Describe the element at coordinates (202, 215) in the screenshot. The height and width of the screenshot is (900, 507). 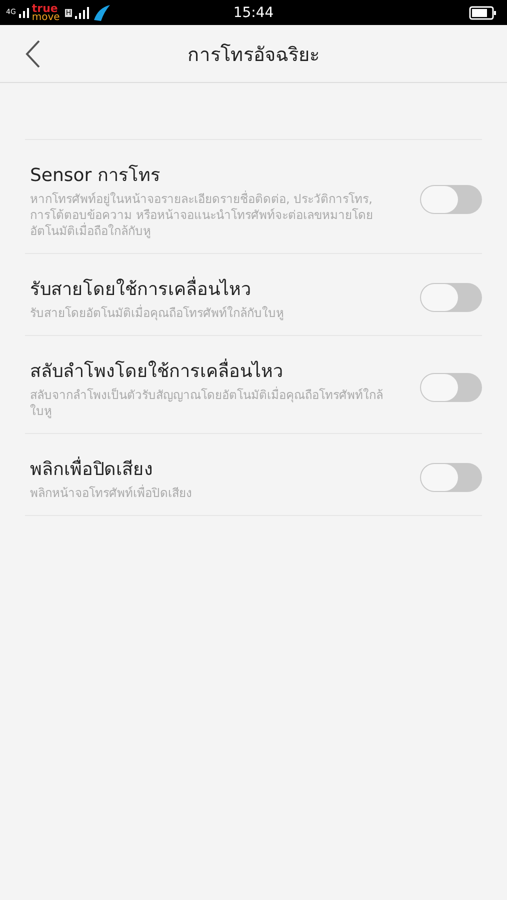
I see `setting-description: หากโทรศัพท์อยู่ในหน้าจอรายละเอียดรายชื่อติดต่อ, ประวัติการโทร, การโต้ตอบข้อความ หรือหน้าจอแนะนำโทรศัพท์จะต่อเลขหมายโดยอัตโนมัติเมื่อถือใกล้กับหู` at that location.